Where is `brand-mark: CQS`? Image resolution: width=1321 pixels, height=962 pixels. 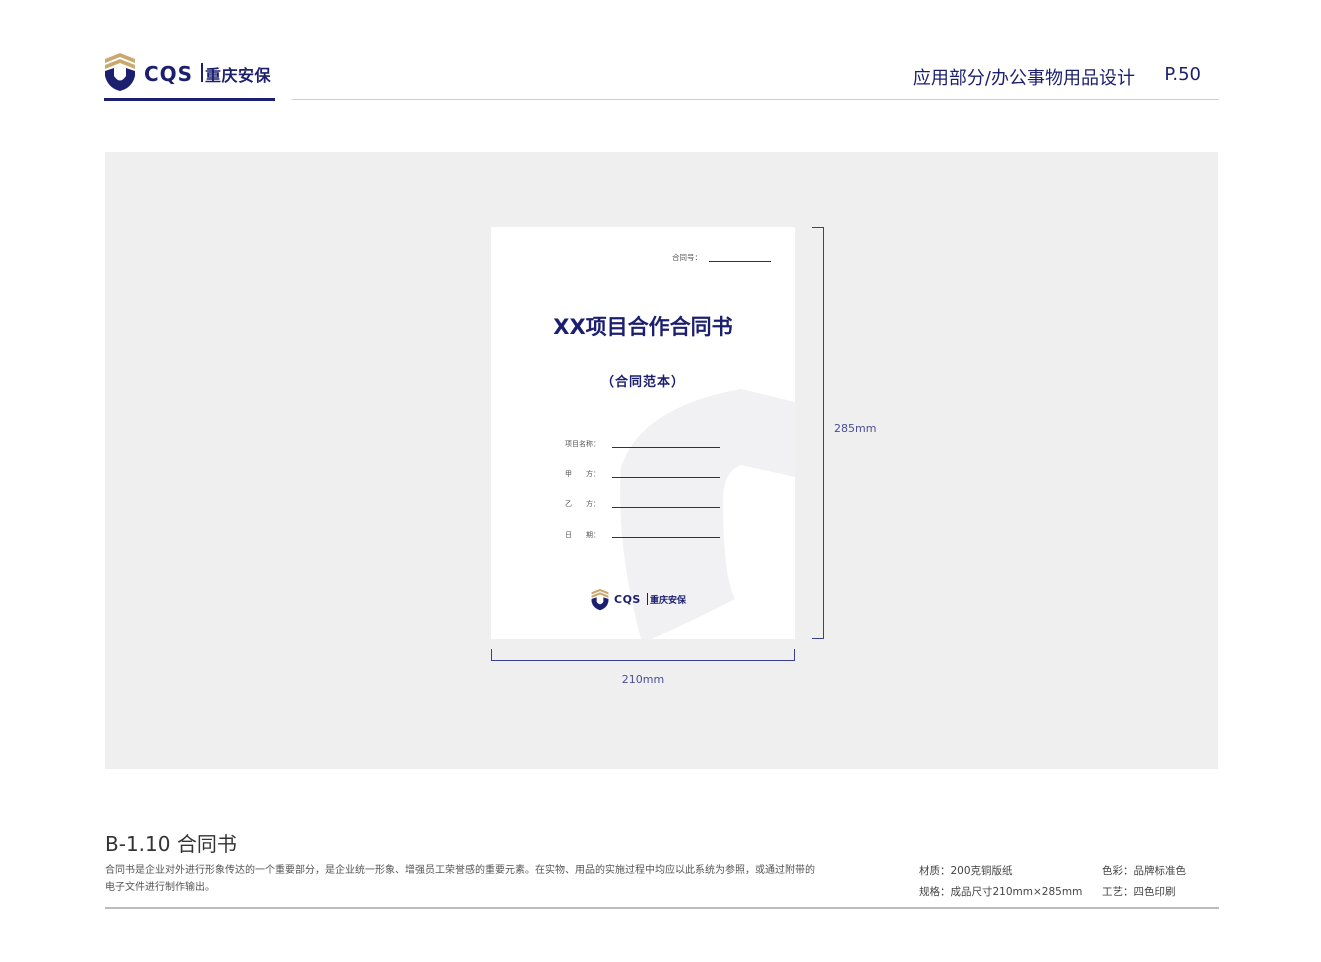
brand-mark: CQS is located at coordinates (169, 74).